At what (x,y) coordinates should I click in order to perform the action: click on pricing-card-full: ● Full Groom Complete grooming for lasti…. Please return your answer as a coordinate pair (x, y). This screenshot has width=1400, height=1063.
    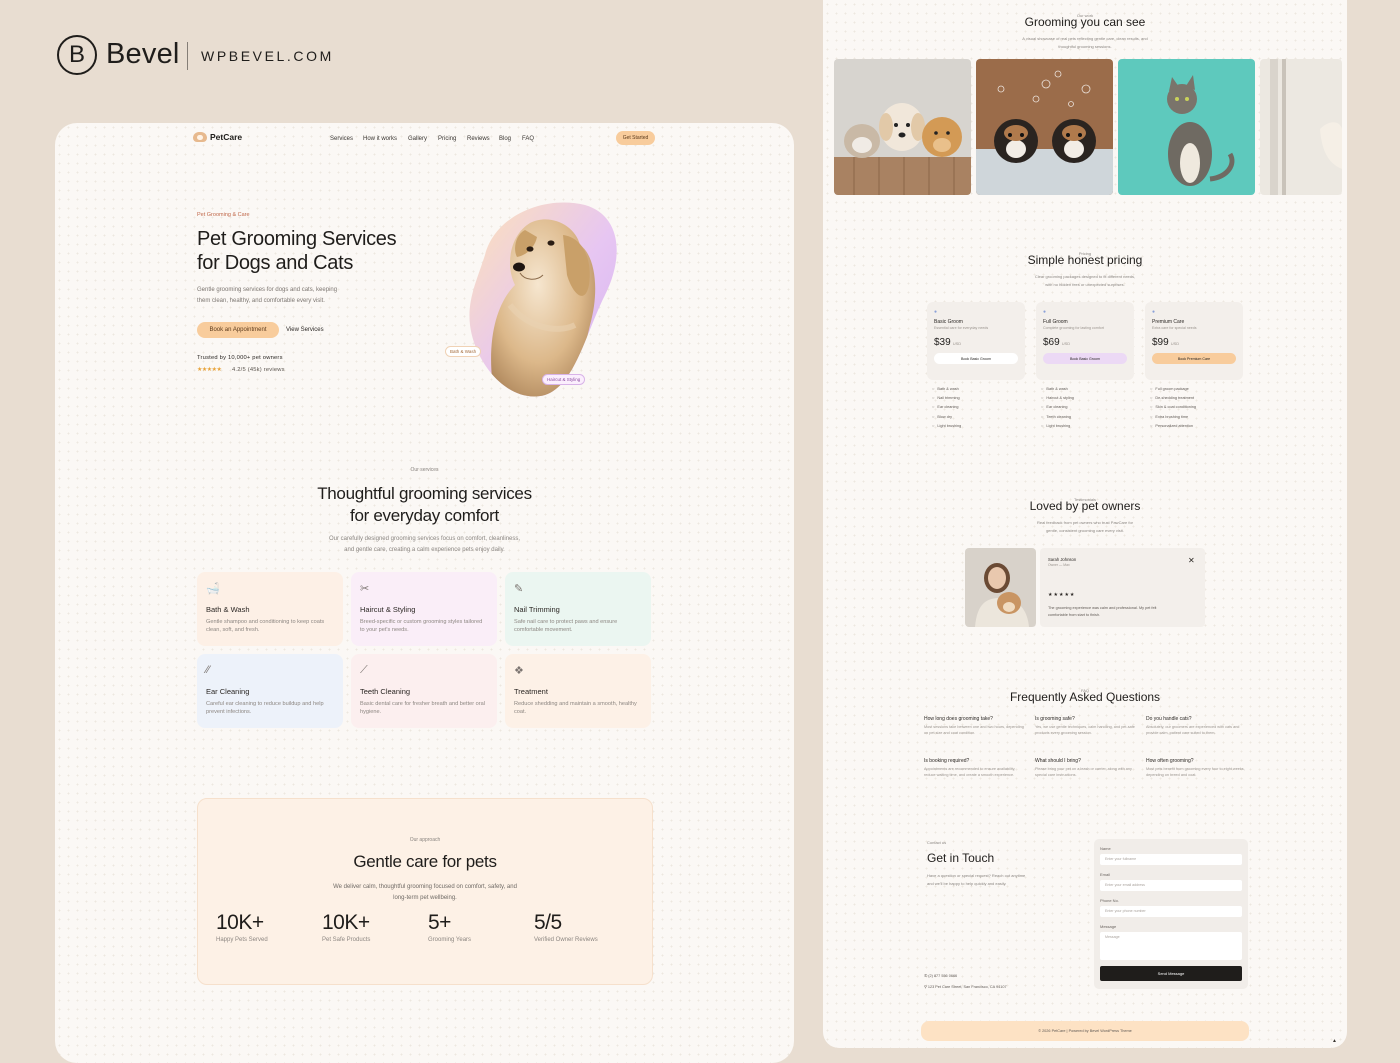
    Looking at the image, I should click on (1085, 369).